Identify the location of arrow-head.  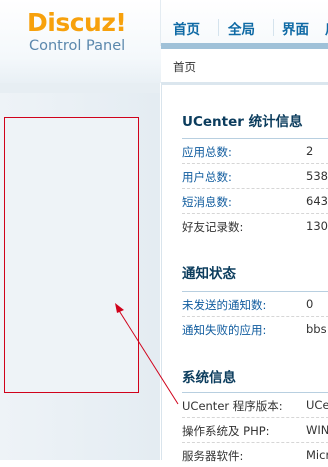
(119, 308).